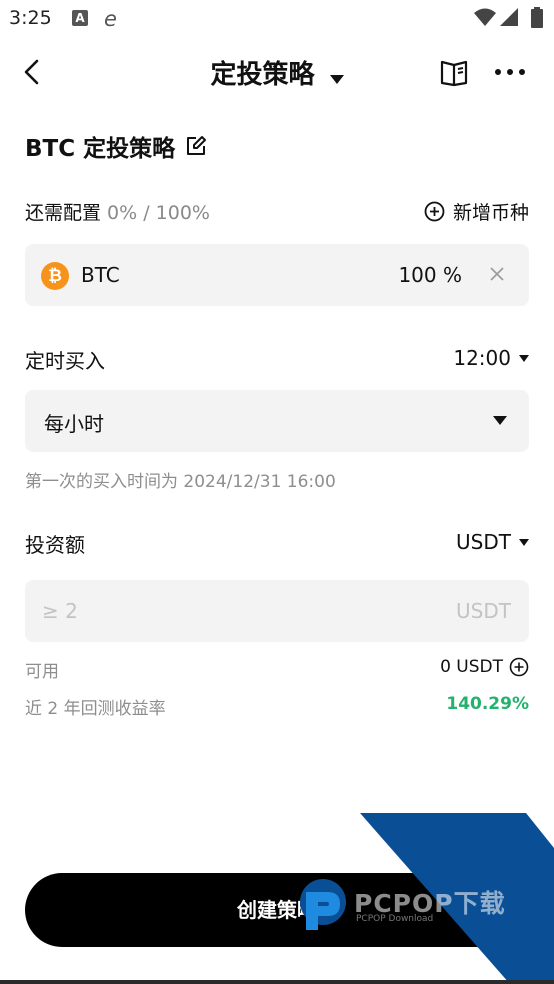 The width and height of the screenshot is (554, 984). What do you see at coordinates (509, 17) in the screenshot?
I see `signal-icon` at bounding box center [509, 17].